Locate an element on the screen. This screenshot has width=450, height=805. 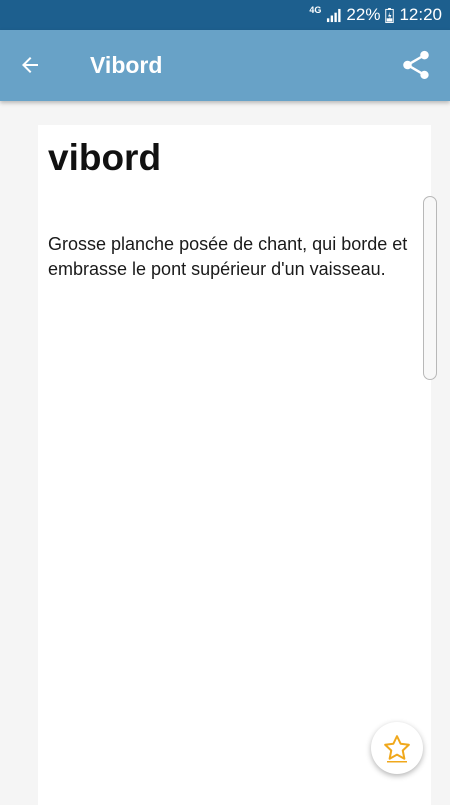
back-button is located at coordinates (30, 65).